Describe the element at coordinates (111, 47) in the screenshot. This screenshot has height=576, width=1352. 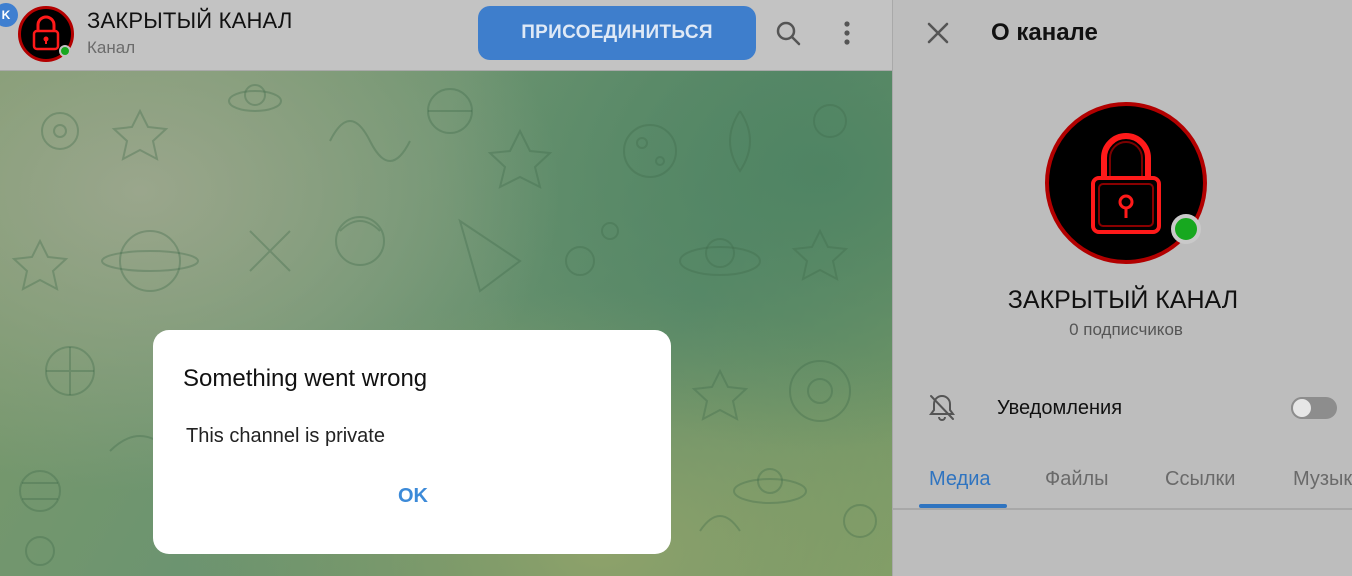
I see `channel-subtitle: Канал` at that location.